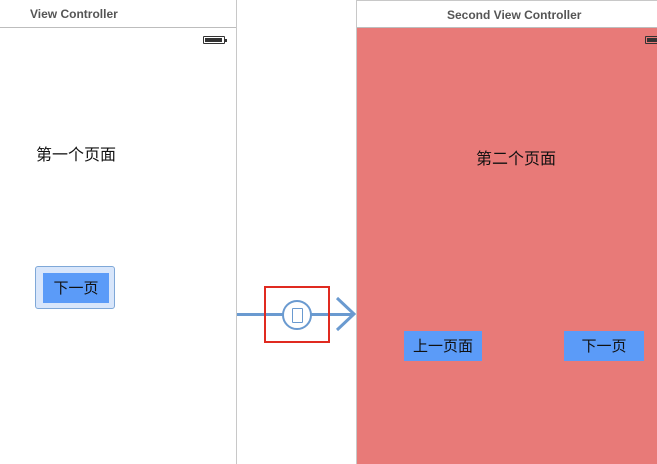 This screenshot has width=657, height=464. I want to click on segue-modal-icon, so click(297, 315).